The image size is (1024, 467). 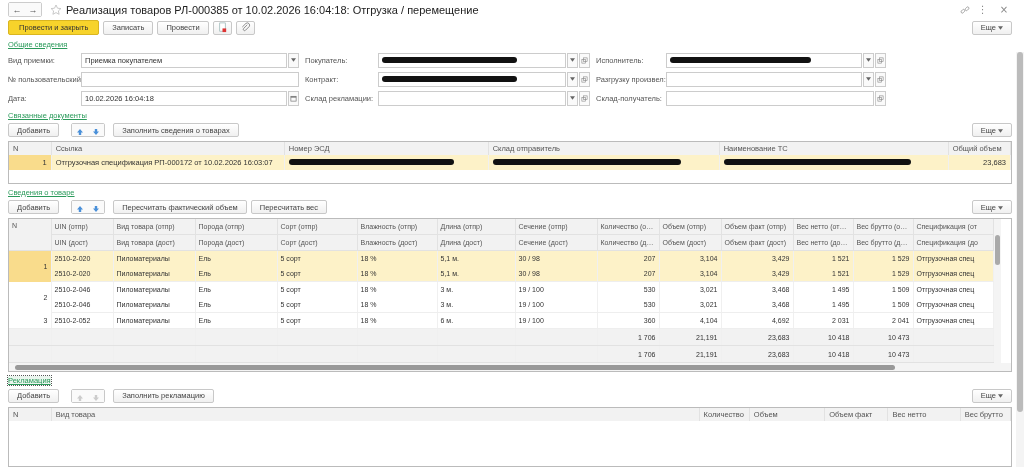 I want to click on forward-button: →, so click(x=33, y=10).